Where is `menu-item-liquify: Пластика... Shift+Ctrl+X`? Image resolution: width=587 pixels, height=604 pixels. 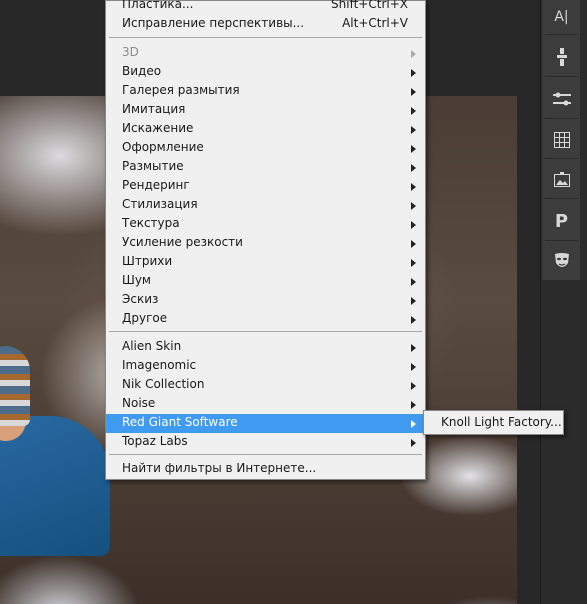
menu-item-liquify: Пластика... Shift+Ctrl+X is located at coordinates (265, 7).